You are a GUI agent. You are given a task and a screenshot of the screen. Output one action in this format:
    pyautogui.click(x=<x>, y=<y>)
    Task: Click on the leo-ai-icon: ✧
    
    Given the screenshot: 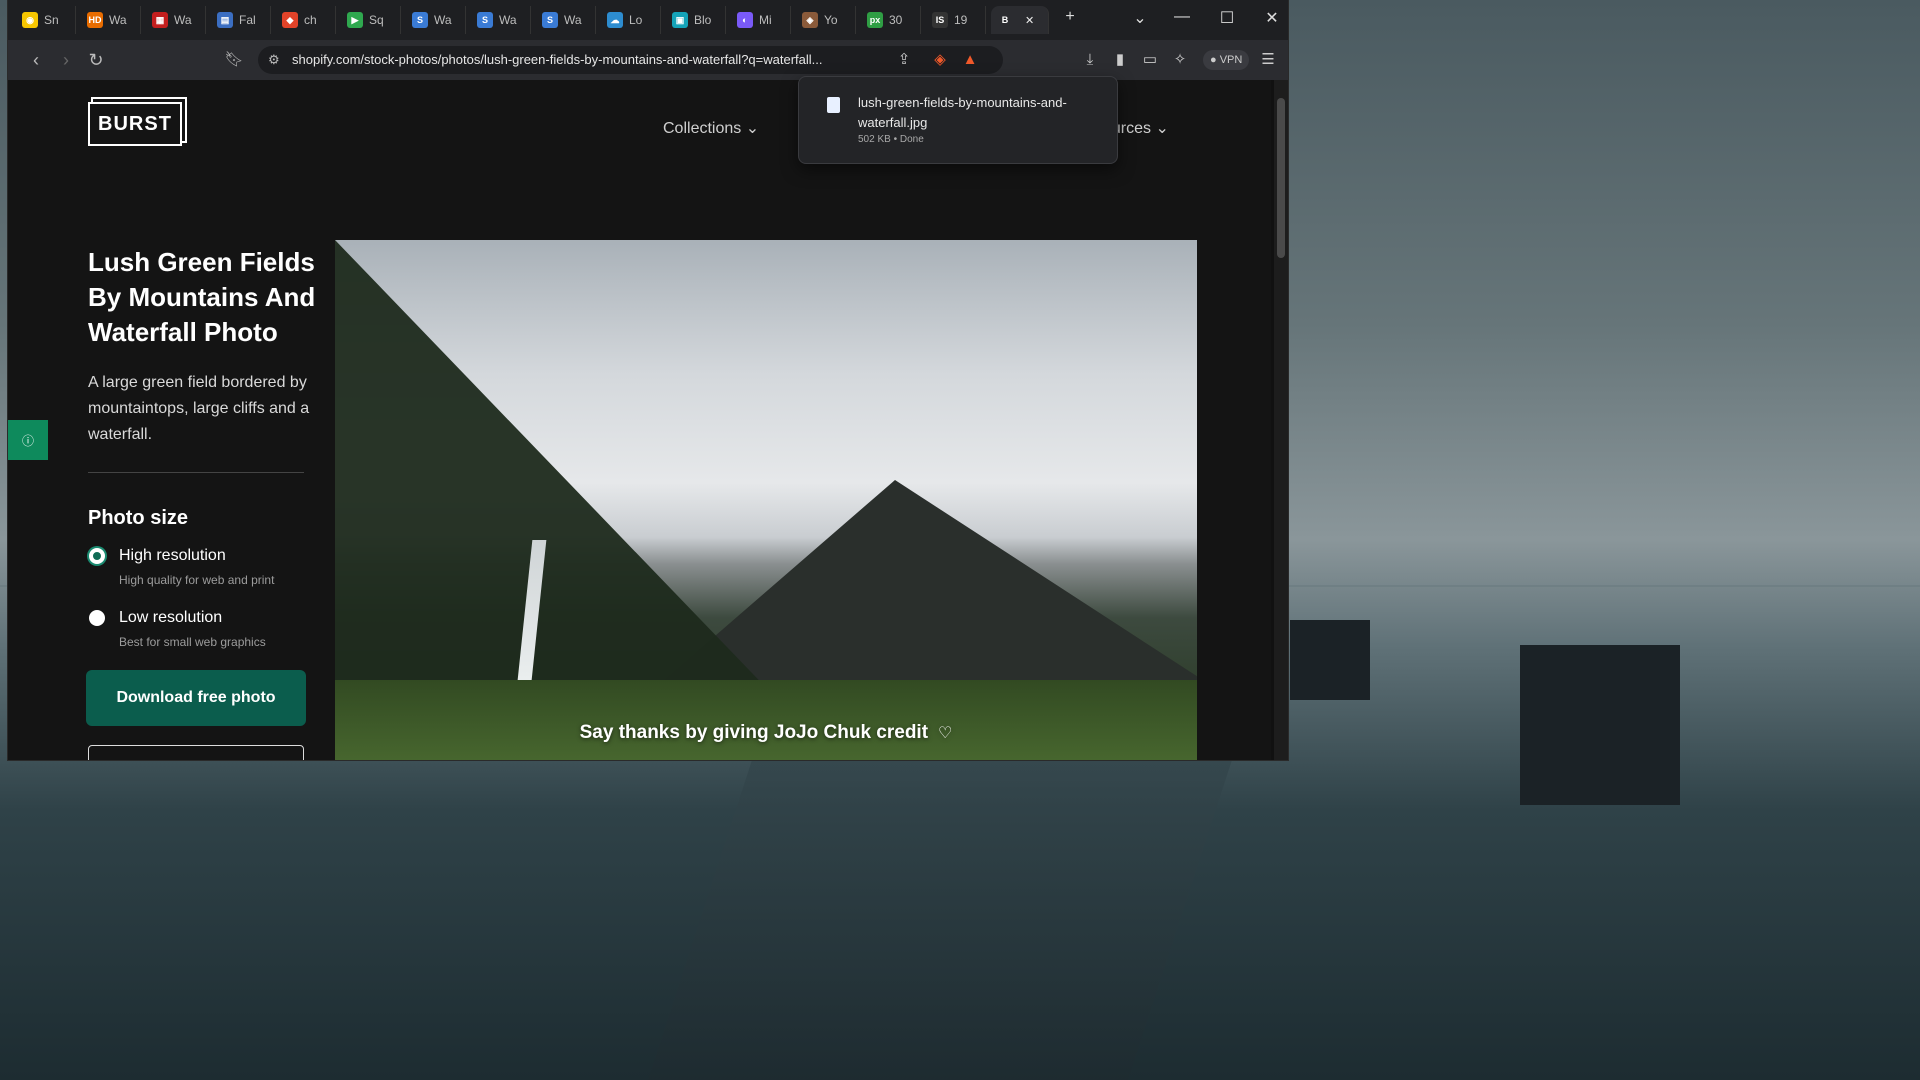 What is the action you would take?
    pyautogui.click(x=1180, y=60)
    